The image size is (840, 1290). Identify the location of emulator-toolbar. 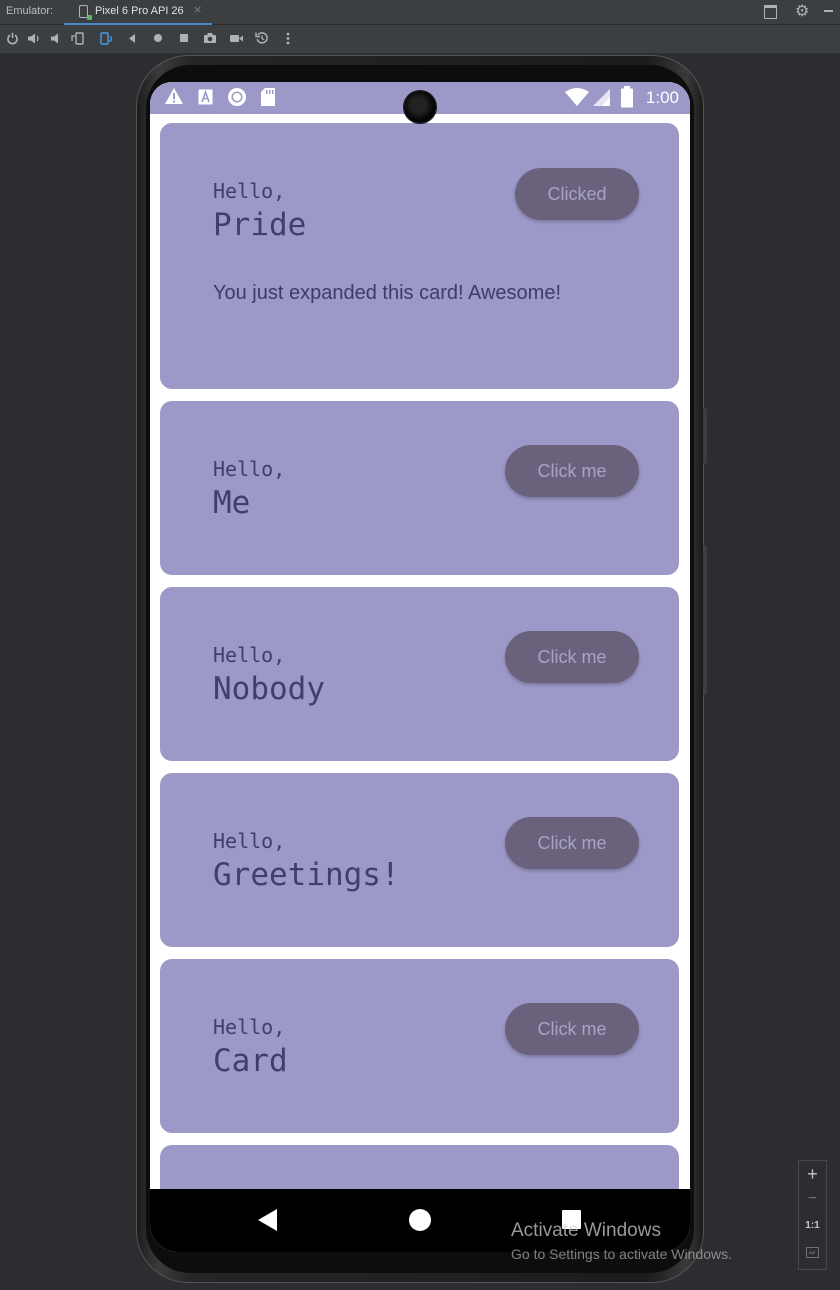
(420, 39).